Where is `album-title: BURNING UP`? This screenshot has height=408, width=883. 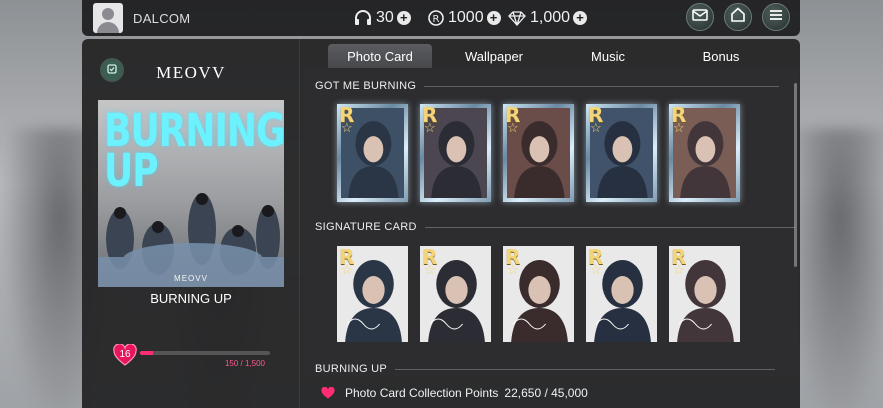
album-title: BURNING UP is located at coordinates (191, 298).